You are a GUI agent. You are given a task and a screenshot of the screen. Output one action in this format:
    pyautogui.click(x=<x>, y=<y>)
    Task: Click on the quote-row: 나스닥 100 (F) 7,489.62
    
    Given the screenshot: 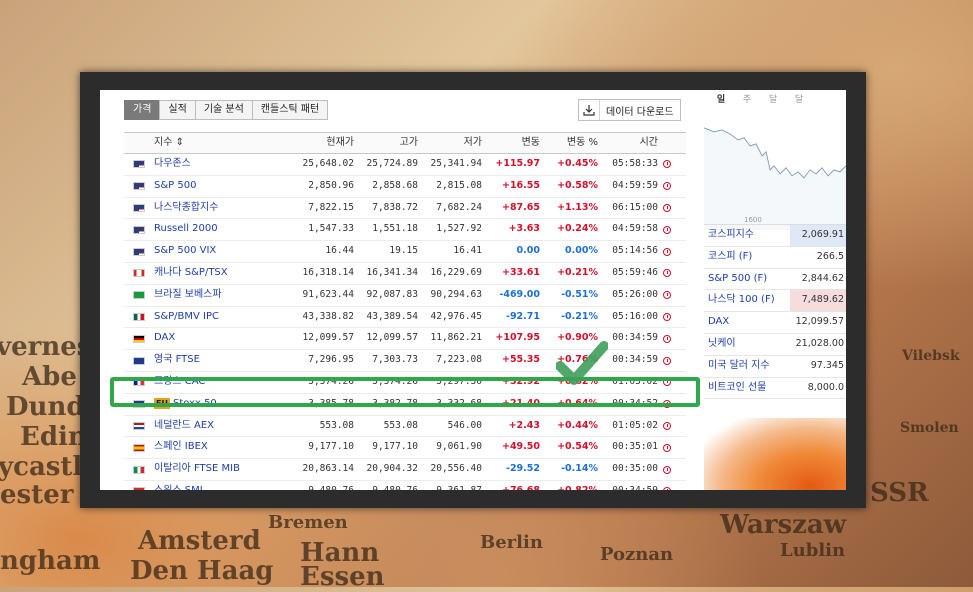 What is the action you would take?
    pyautogui.click(x=775, y=301)
    